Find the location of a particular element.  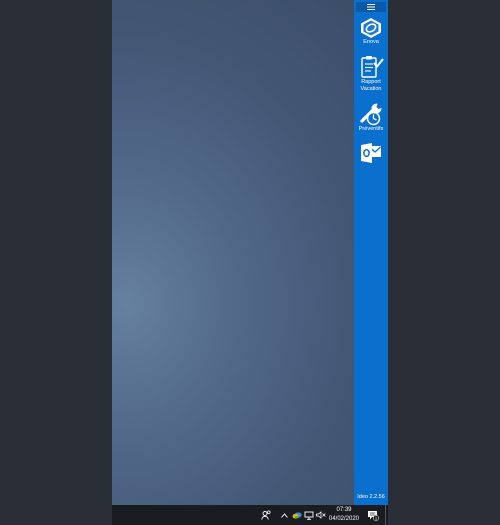

menu-button is located at coordinates (371, 7).